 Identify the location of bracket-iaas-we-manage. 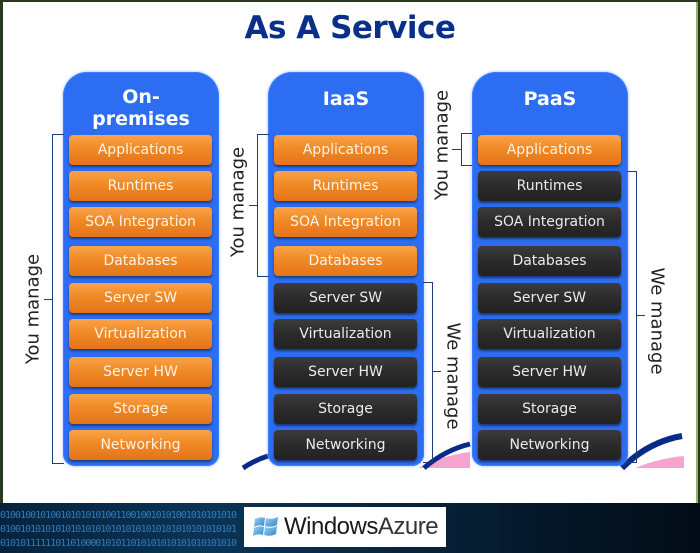
(428, 372).